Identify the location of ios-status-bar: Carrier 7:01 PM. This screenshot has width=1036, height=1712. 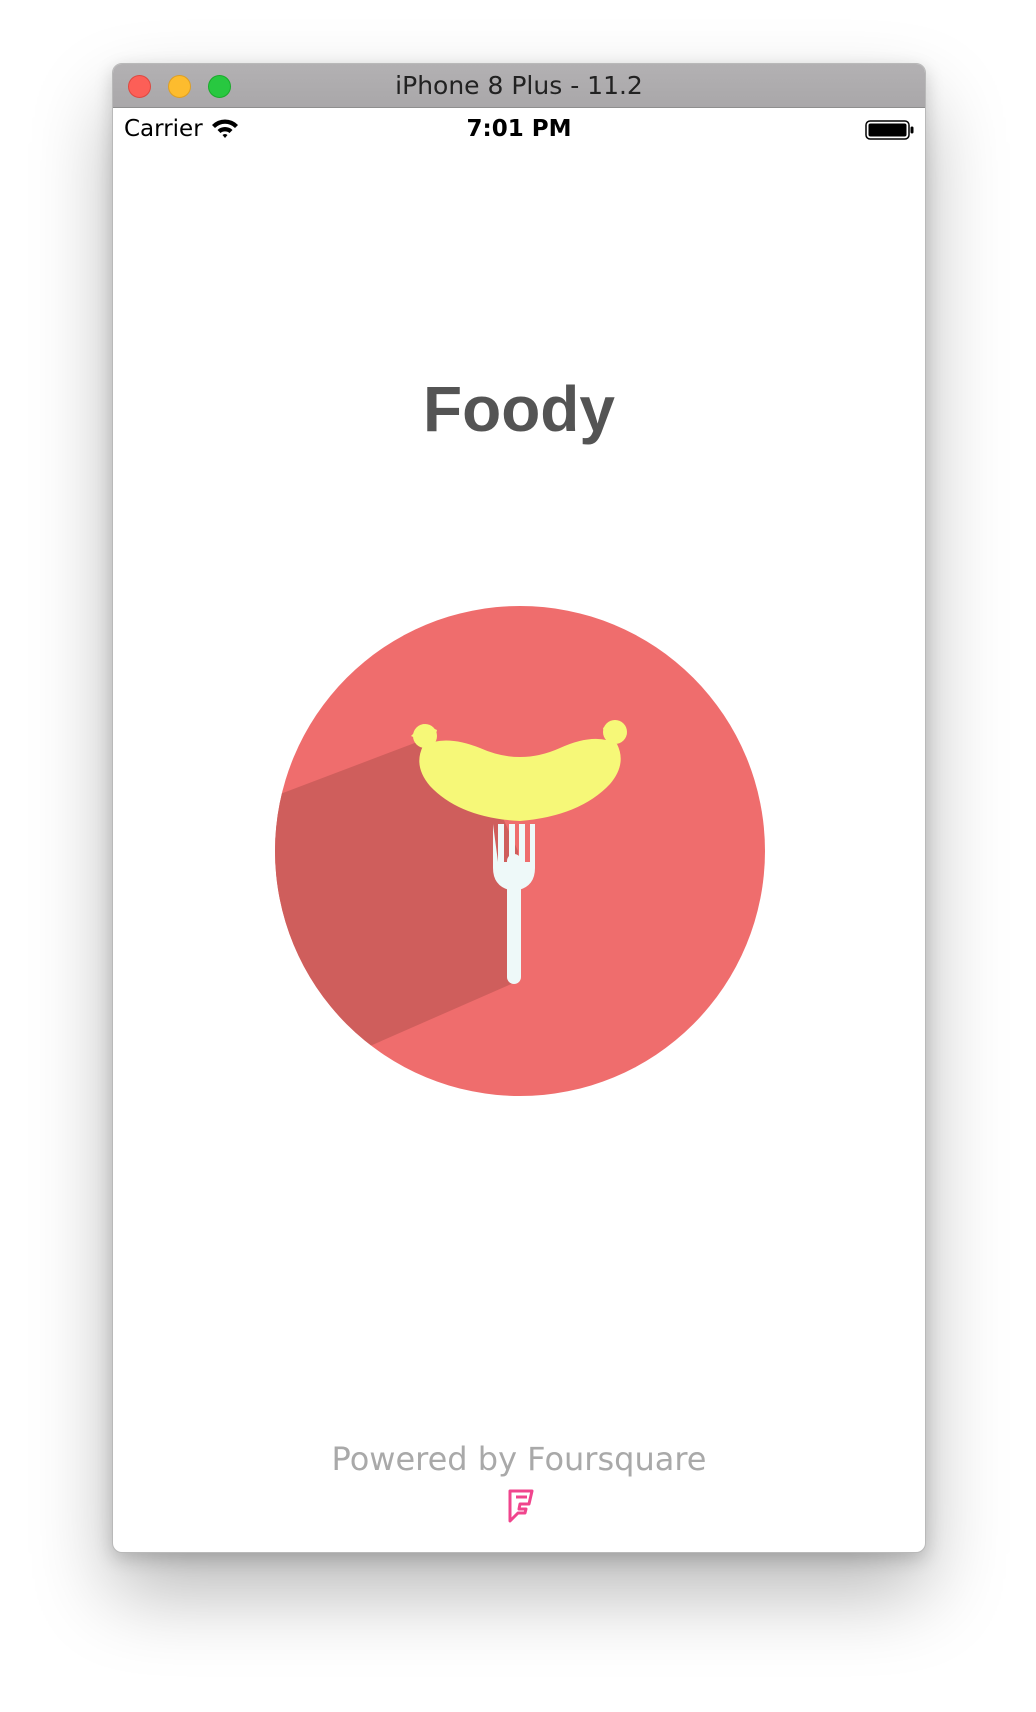
(519, 129).